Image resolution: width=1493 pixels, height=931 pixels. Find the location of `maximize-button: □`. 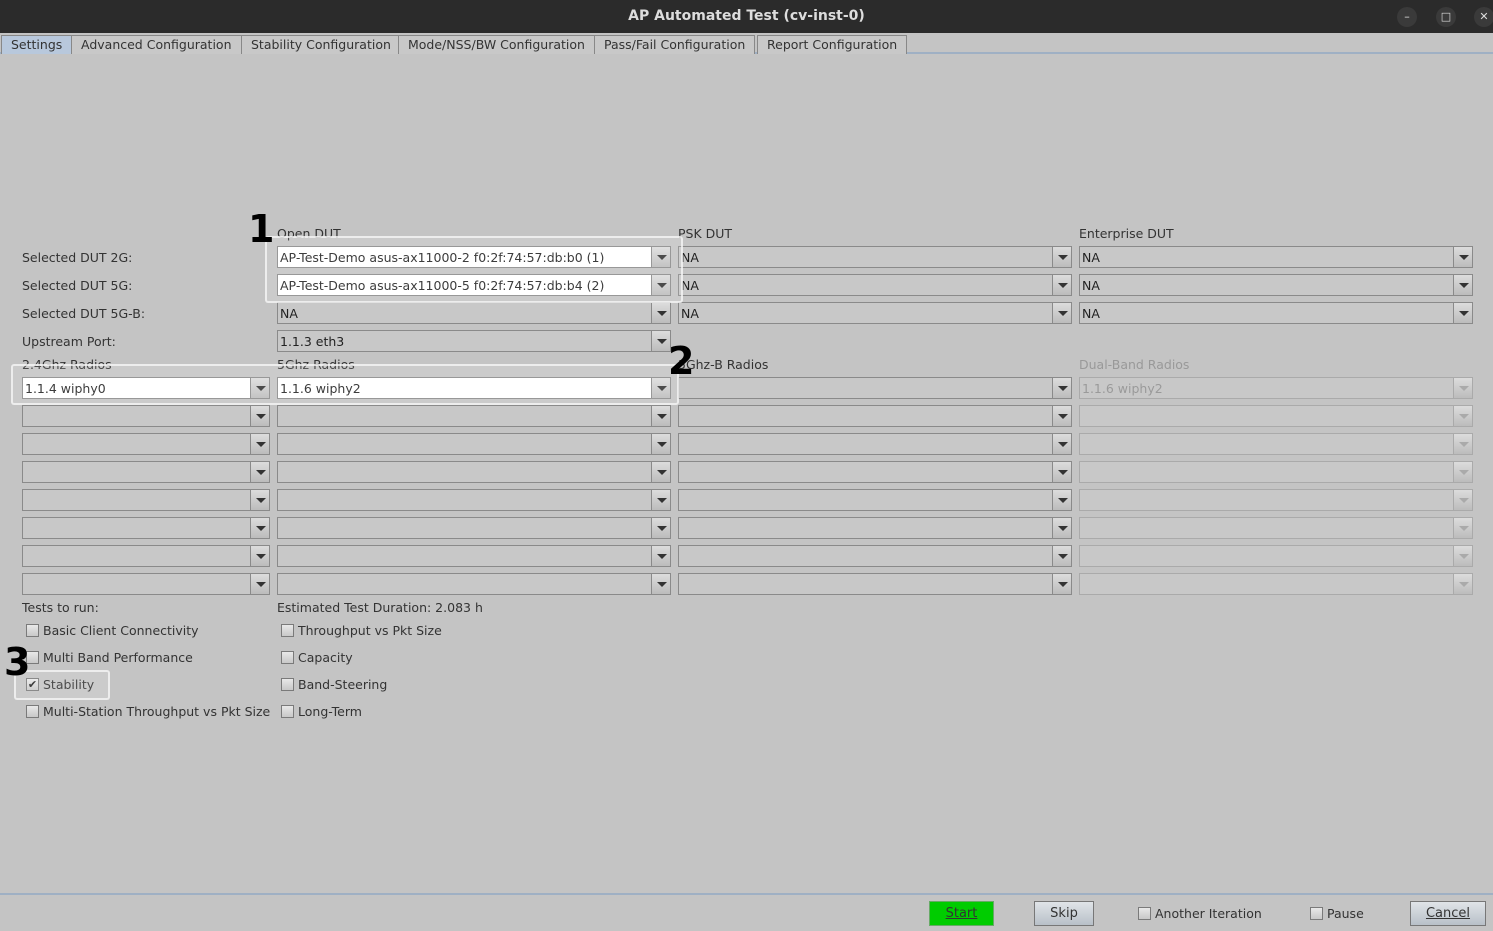

maximize-button: □ is located at coordinates (1446, 17).